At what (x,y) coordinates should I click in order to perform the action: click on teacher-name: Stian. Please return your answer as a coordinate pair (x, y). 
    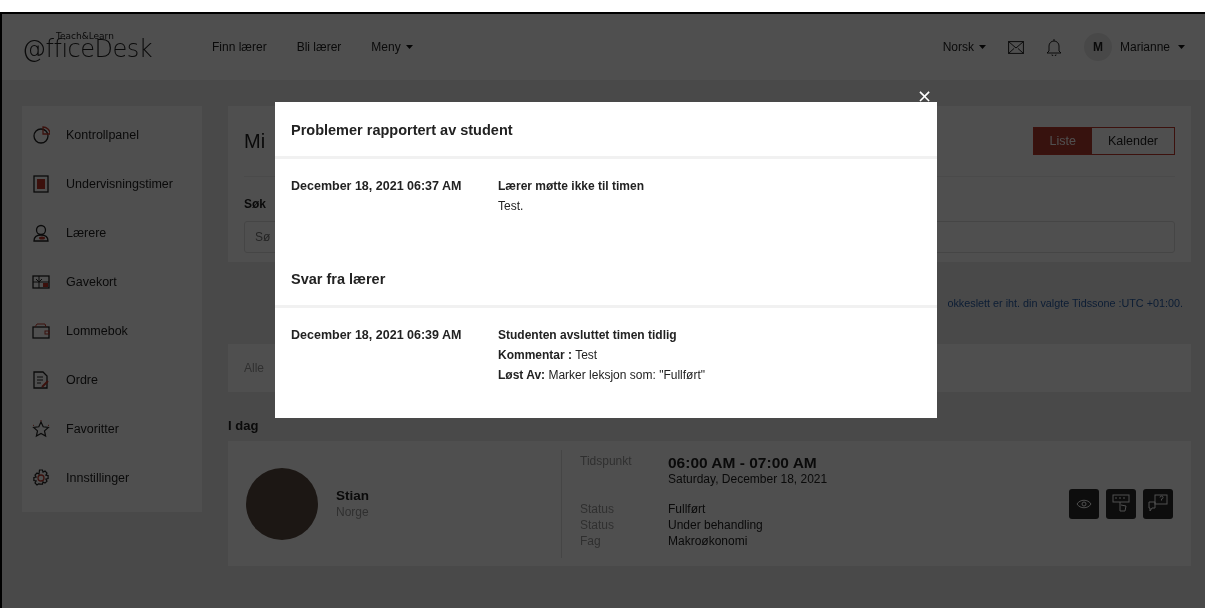
    Looking at the image, I should click on (353, 495).